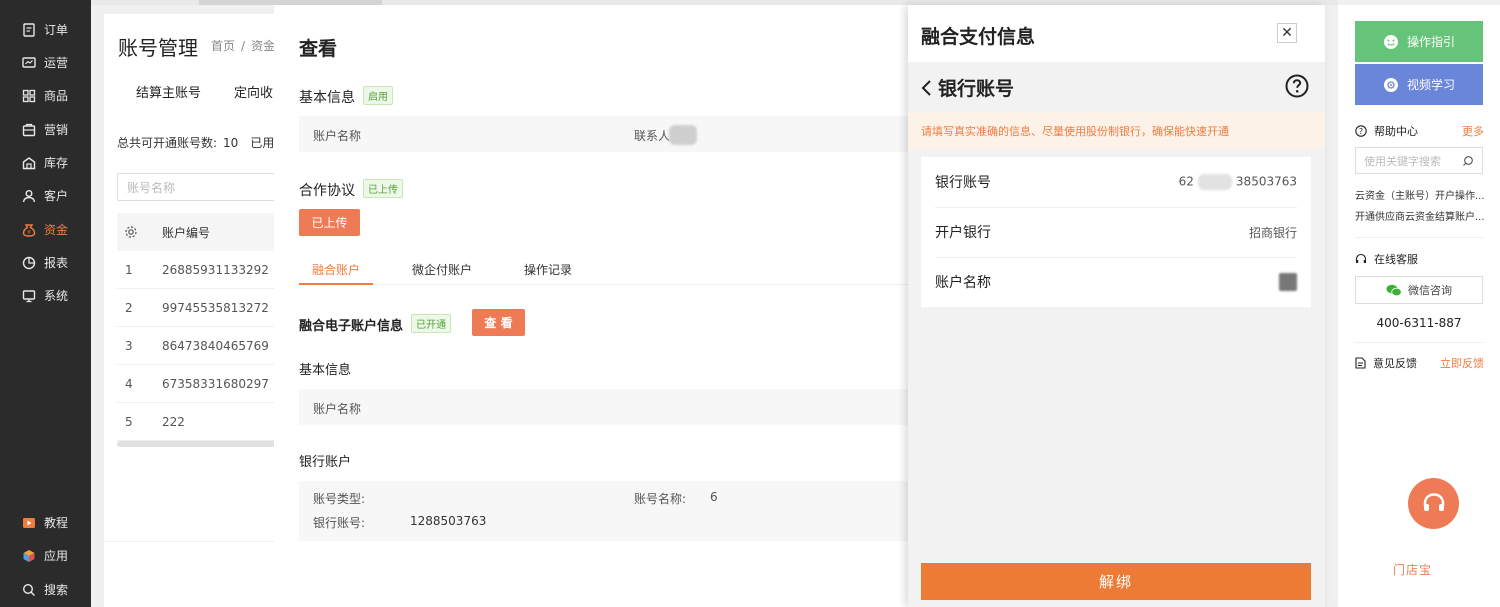 The width and height of the screenshot is (1500, 607). I want to click on operation-guide-button: 操作指引, so click(1419, 41).